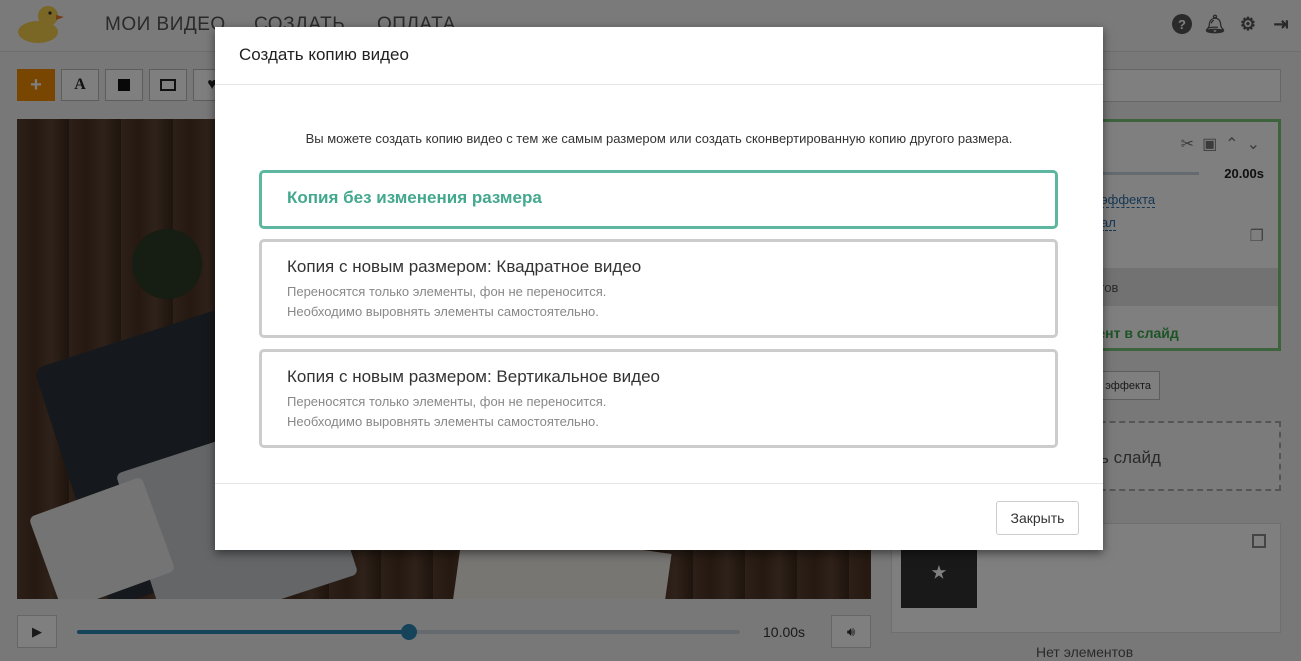 Image resolution: width=1301 pixels, height=661 pixels. Describe the element at coordinates (659, 56) in the screenshot. I see `dialog-header: Создать копию видео` at that location.